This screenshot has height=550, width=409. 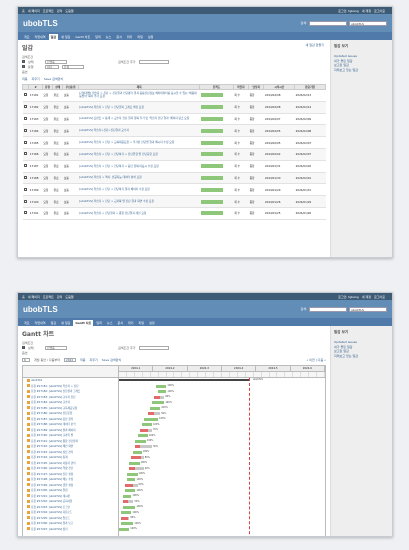 What do you see at coordinates (26, 360) in the screenshot?
I see `months-select: 6` at bounding box center [26, 360].